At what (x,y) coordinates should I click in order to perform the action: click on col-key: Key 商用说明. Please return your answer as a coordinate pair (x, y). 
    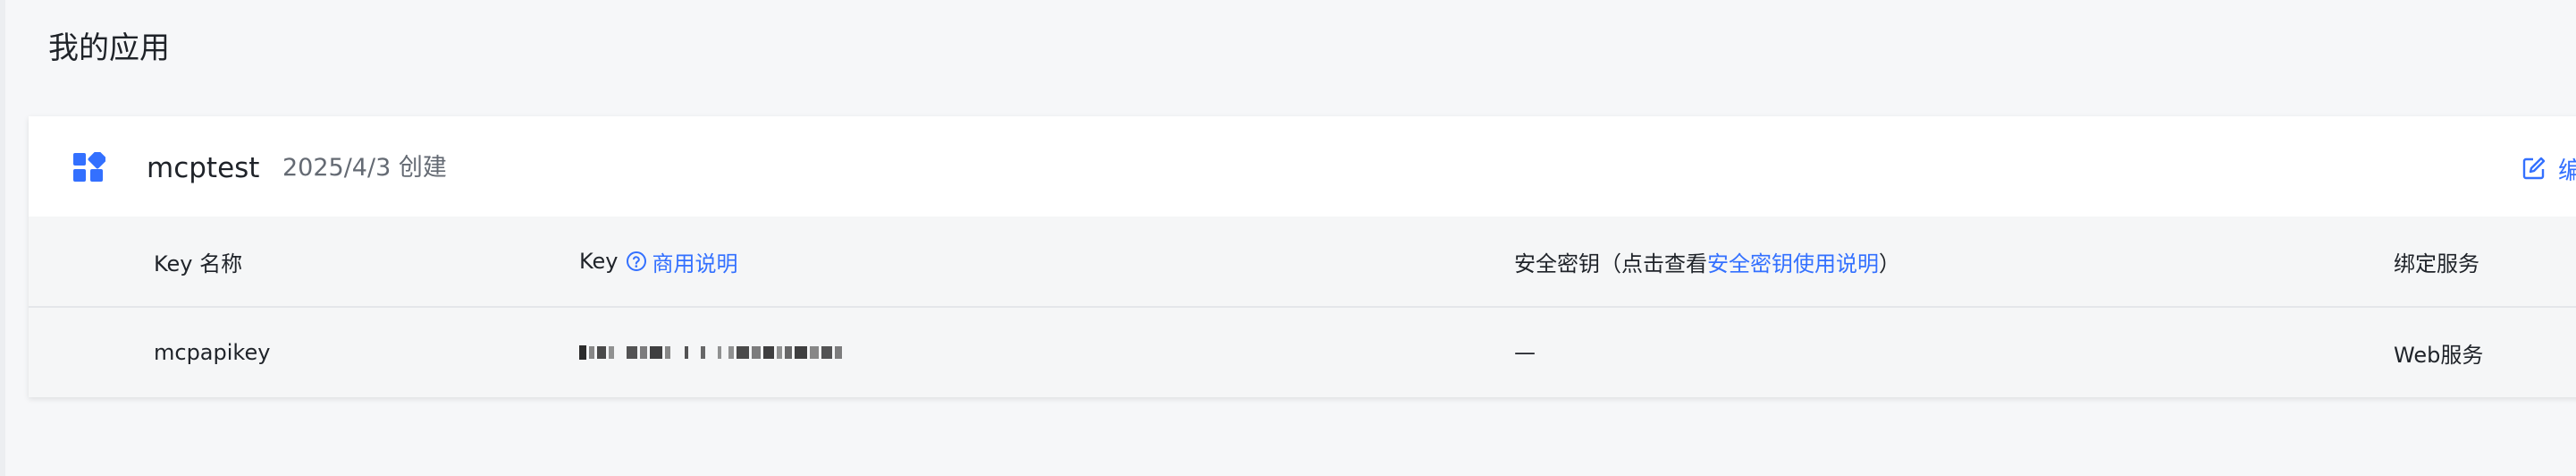
    Looking at the image, I should click on (659, 261).